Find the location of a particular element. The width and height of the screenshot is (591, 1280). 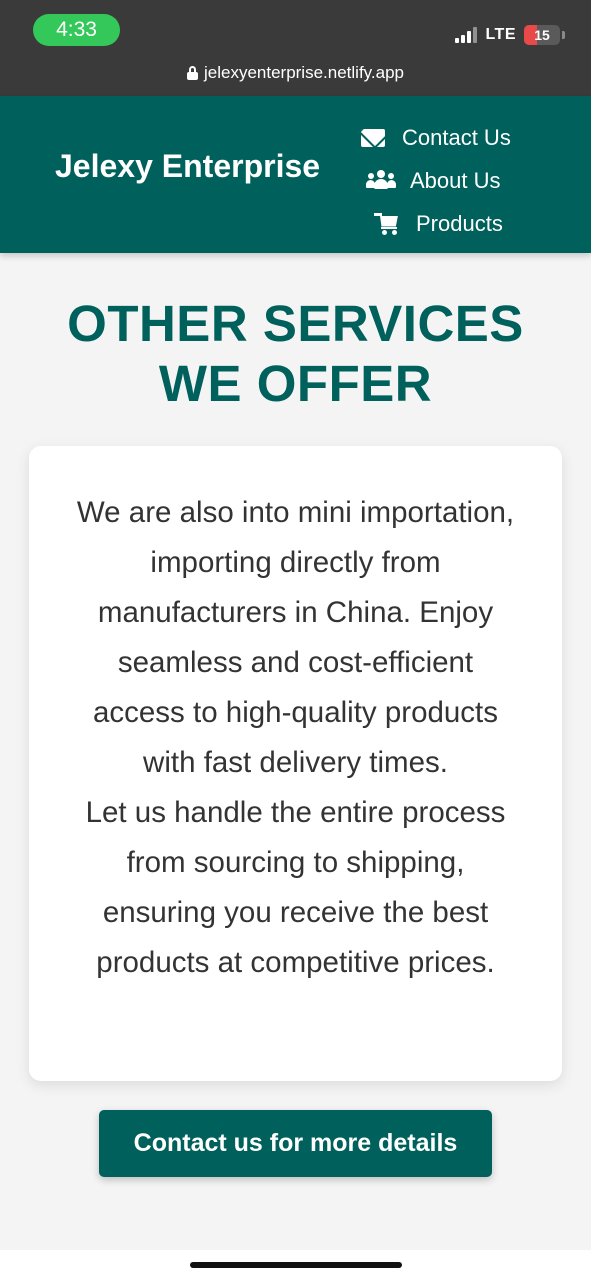

address-bar: jelexyenterprise.netlify.app is located at coordinates (295, 73).